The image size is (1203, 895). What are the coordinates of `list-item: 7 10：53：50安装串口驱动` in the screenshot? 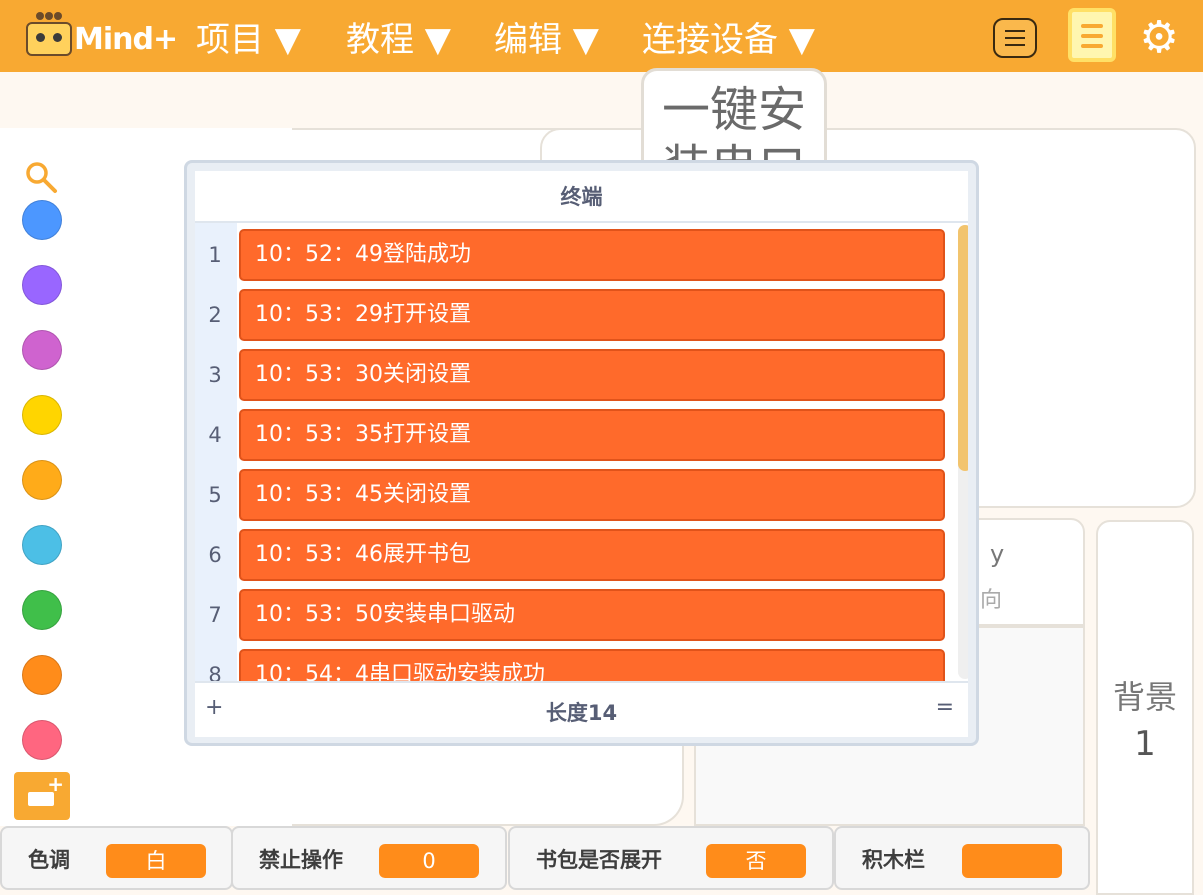 It's located at (575, 615).